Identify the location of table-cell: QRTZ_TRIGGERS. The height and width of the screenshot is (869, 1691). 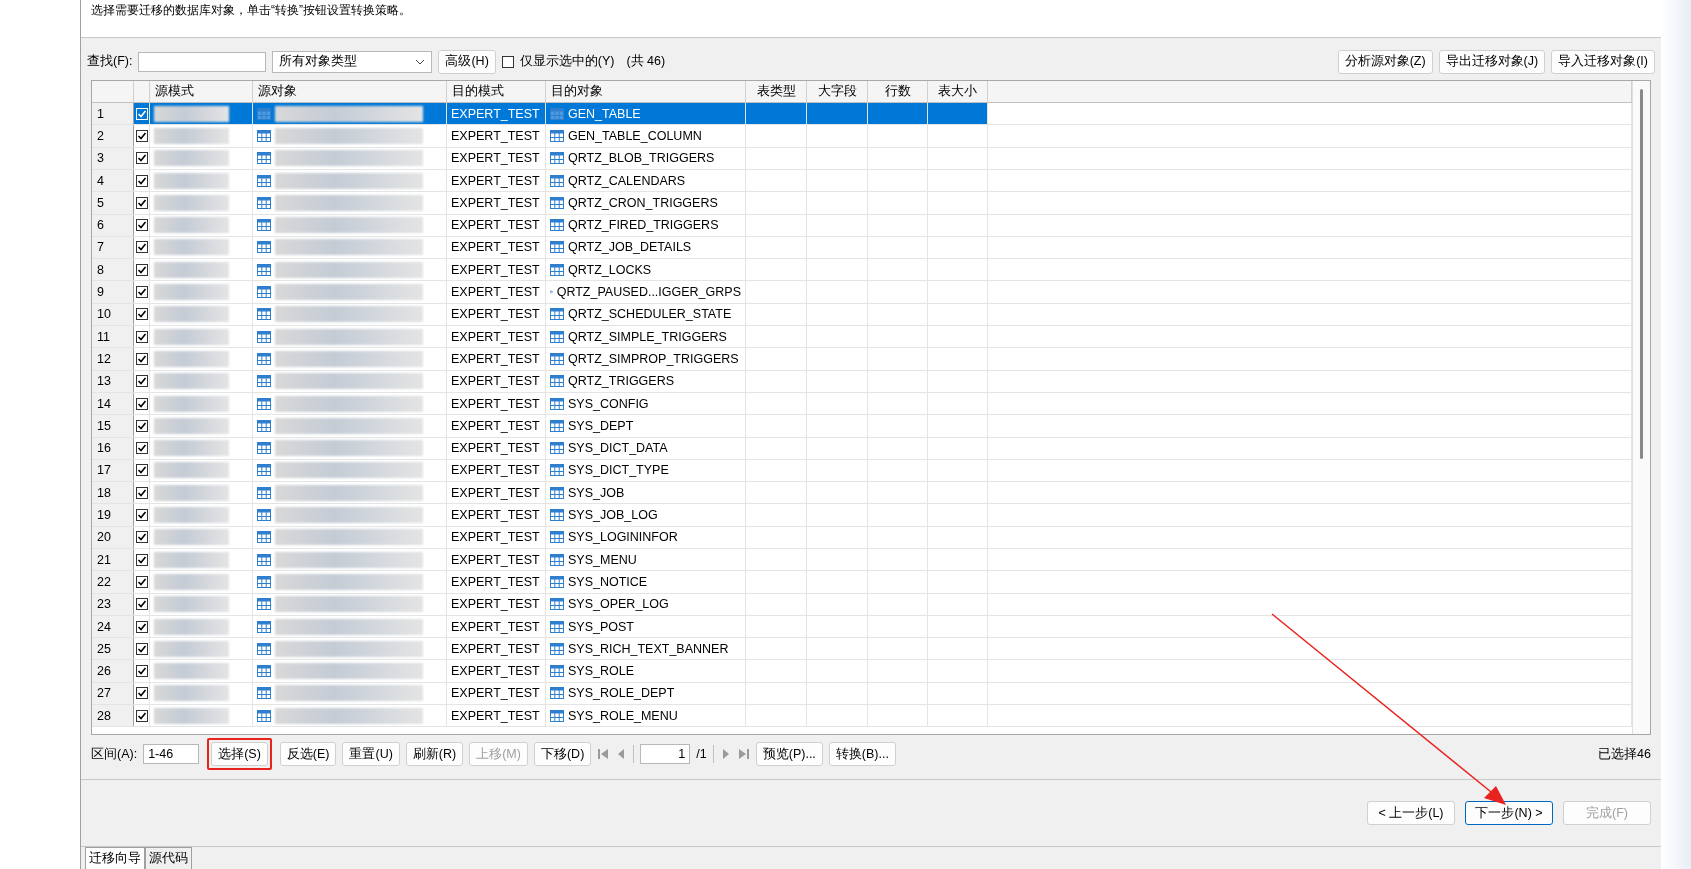
(621, 381).